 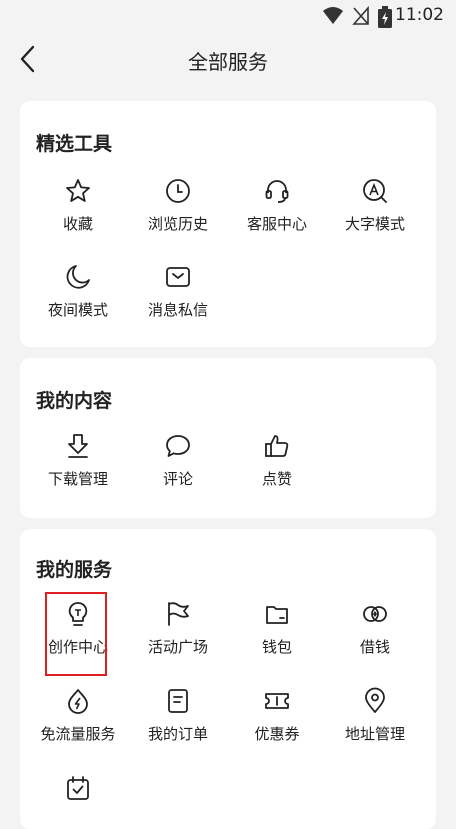 I want to click on service-label: 我的订单, so click(x=177, y=734).